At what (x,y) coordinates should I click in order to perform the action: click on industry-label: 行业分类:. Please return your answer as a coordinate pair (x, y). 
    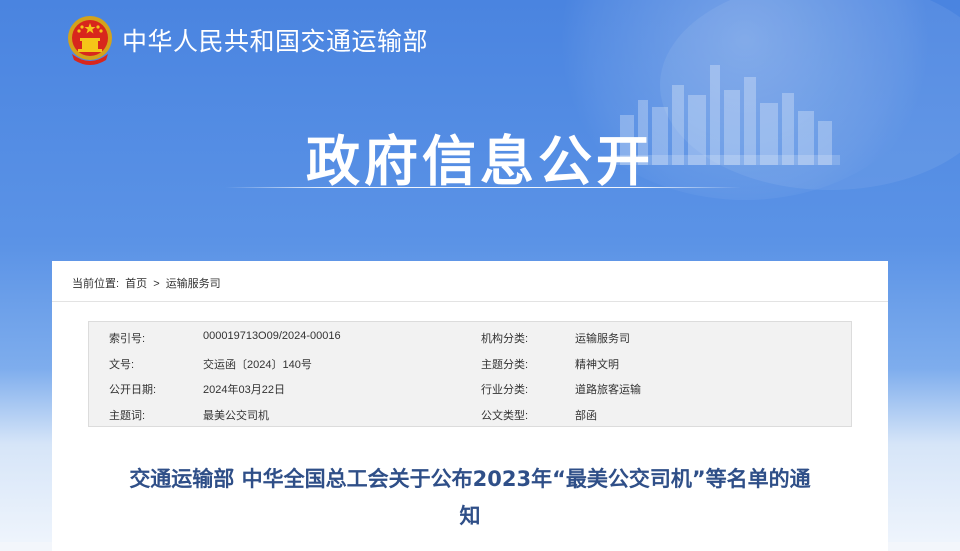
    Looking at the image, I should click on (505, 390).